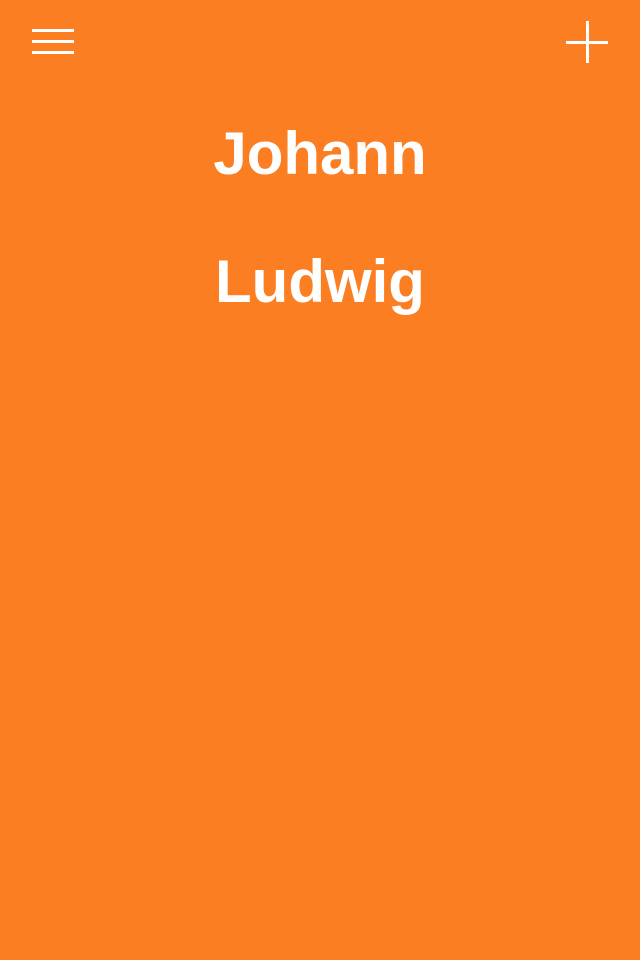  Describe the element at coordinates (320, 281) in the screenshot. I see `name-label: Ludwig` at that location.